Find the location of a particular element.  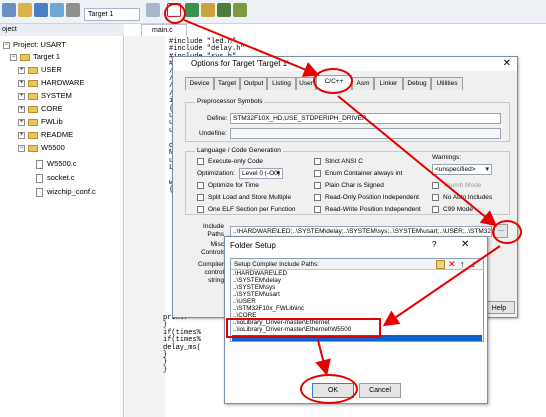

arrow-to-ok-button is located at coordinates (323, 357).